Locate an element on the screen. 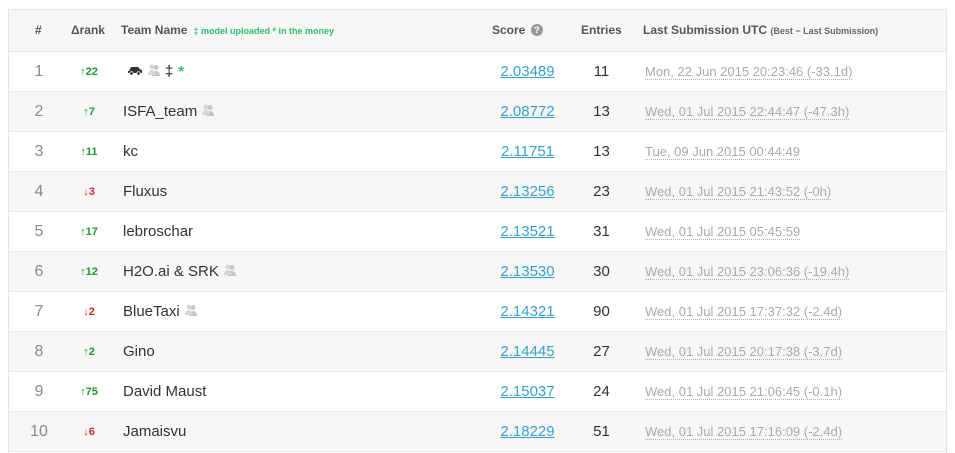 The height and width of the screenshot is (453, 955). score-link: 2.13521 is located at coordinates (527, 231).